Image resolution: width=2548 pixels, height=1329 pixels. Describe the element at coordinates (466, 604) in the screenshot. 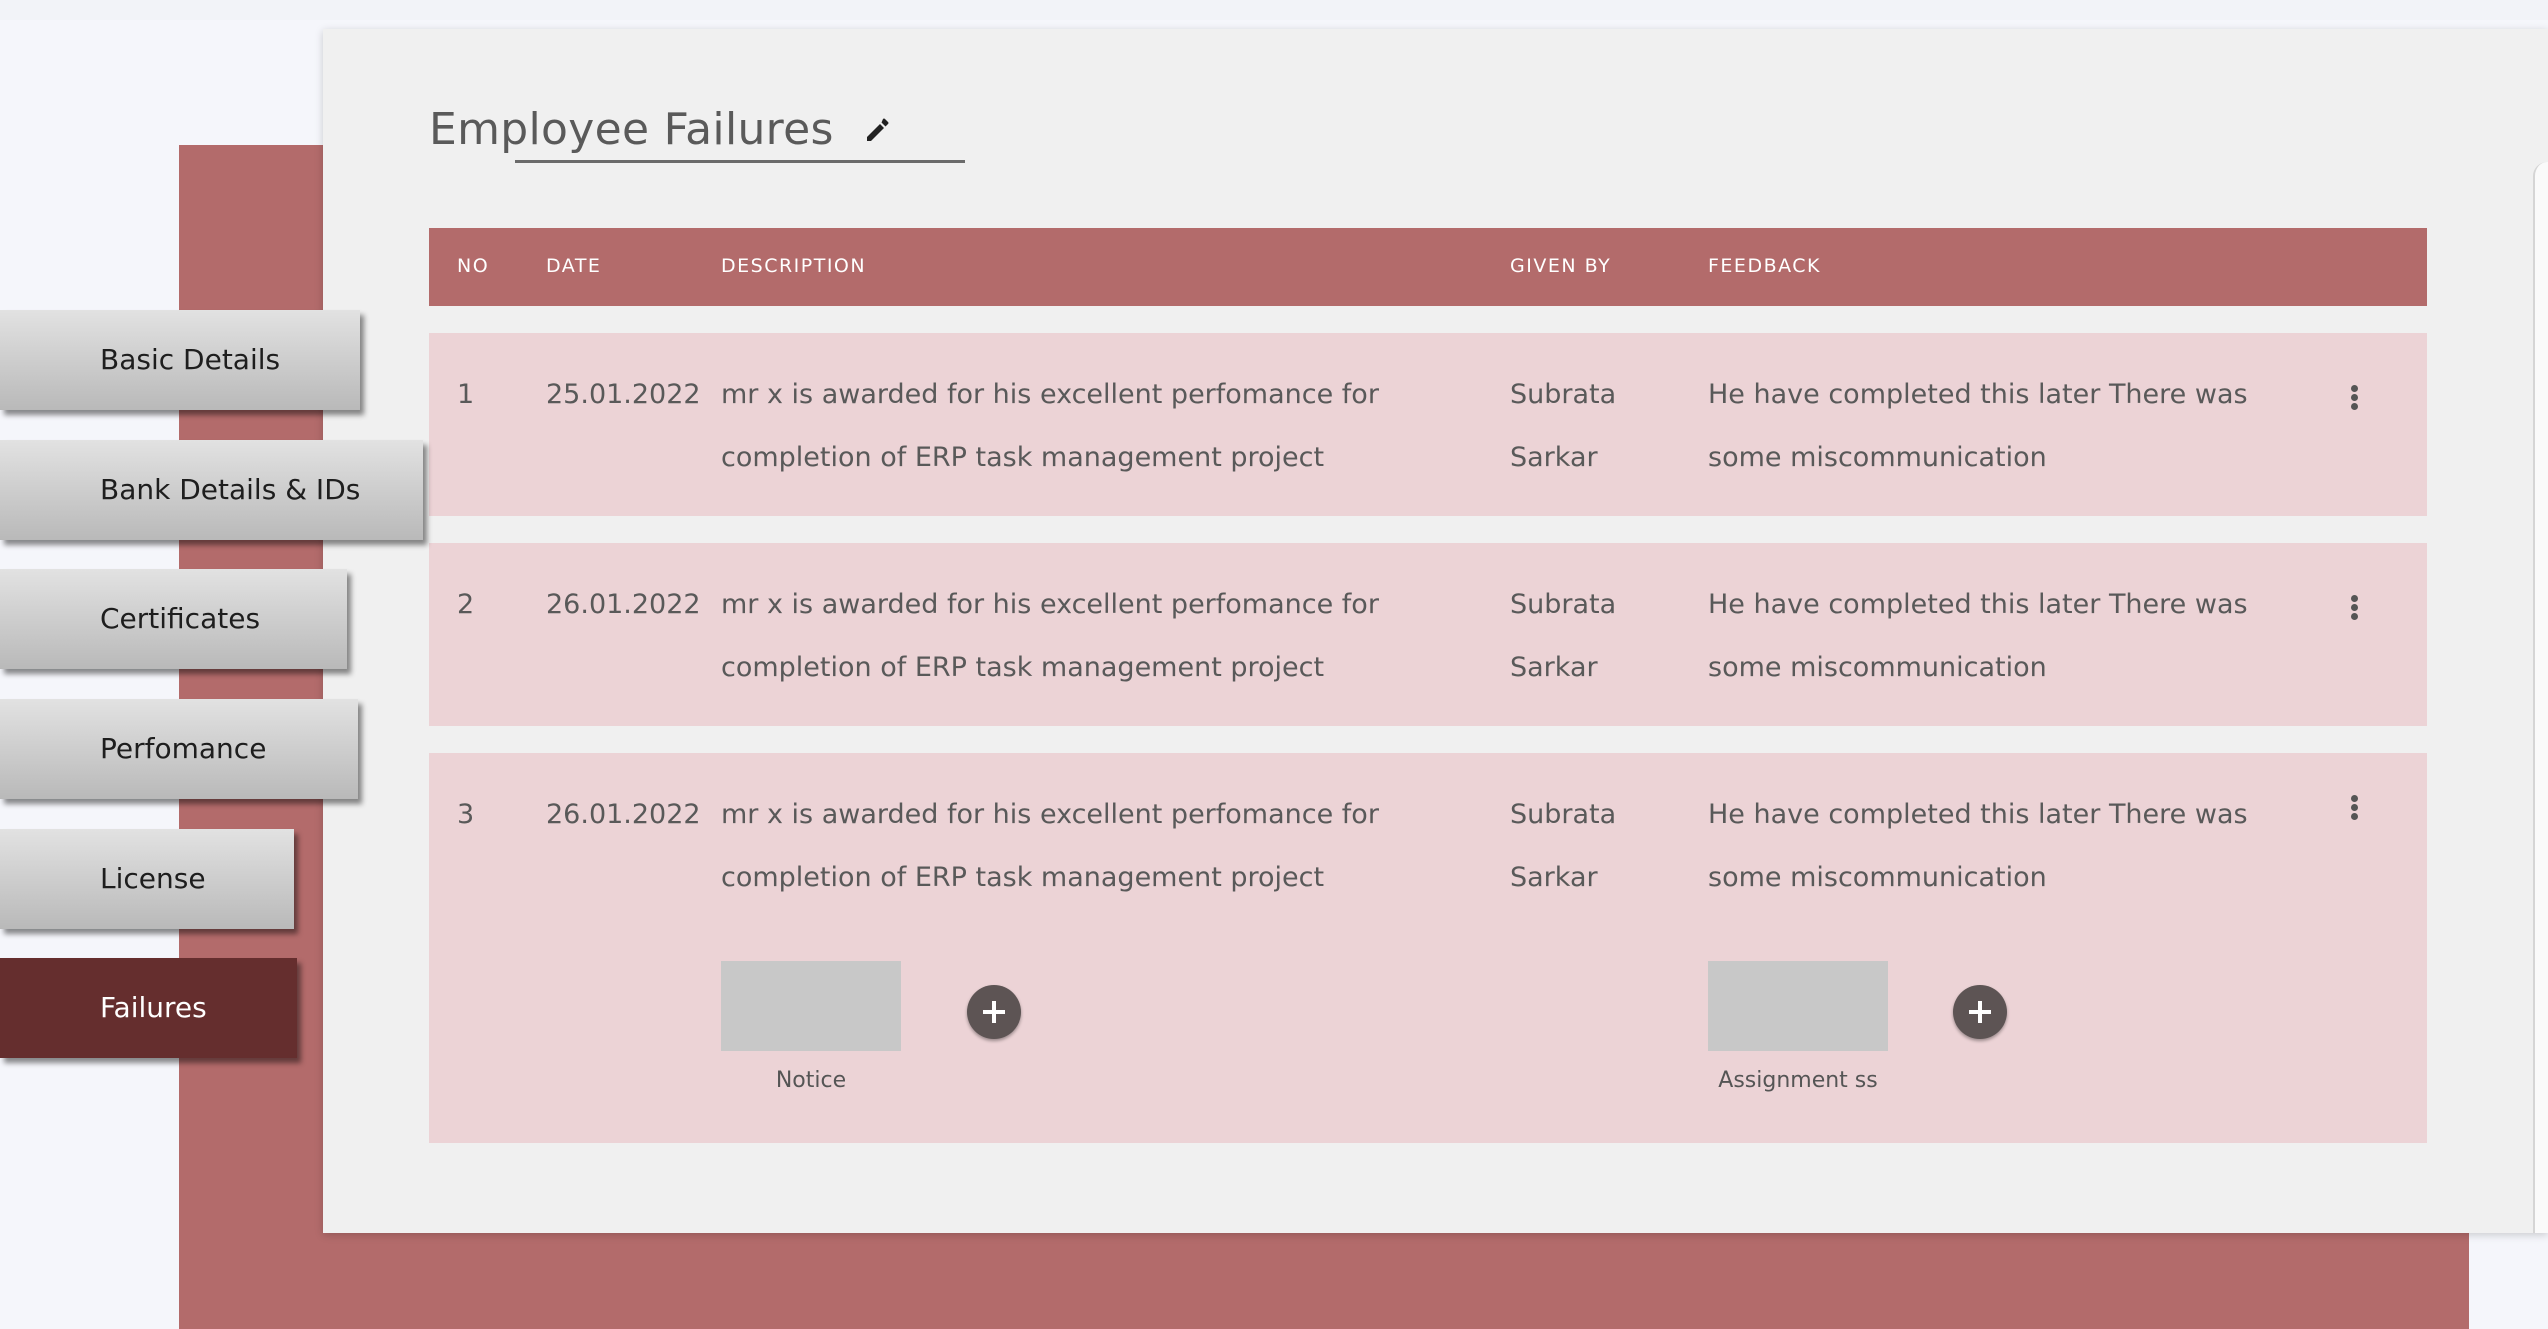

I see `cell-no: 2` at that location.